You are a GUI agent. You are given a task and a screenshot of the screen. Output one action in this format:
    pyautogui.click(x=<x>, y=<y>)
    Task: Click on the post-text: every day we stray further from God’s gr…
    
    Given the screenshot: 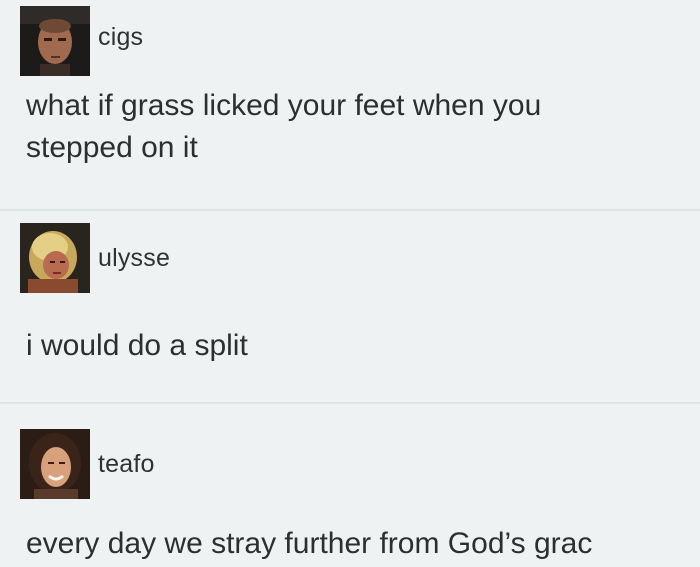 What is the action you would take?
    pyautogui.click(x=309, y=544)
    